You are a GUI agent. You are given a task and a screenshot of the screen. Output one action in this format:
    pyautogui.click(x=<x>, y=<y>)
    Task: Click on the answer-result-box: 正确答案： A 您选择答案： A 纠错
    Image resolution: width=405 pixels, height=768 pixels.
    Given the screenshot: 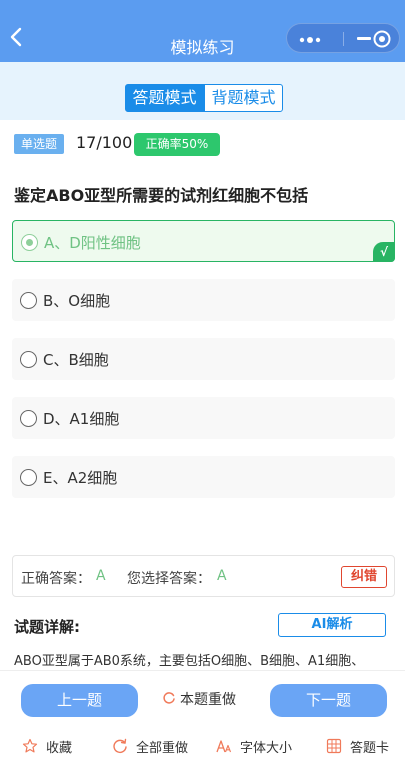 What is the action you would take?
    pyautogui.click(x=203, y=576)
    